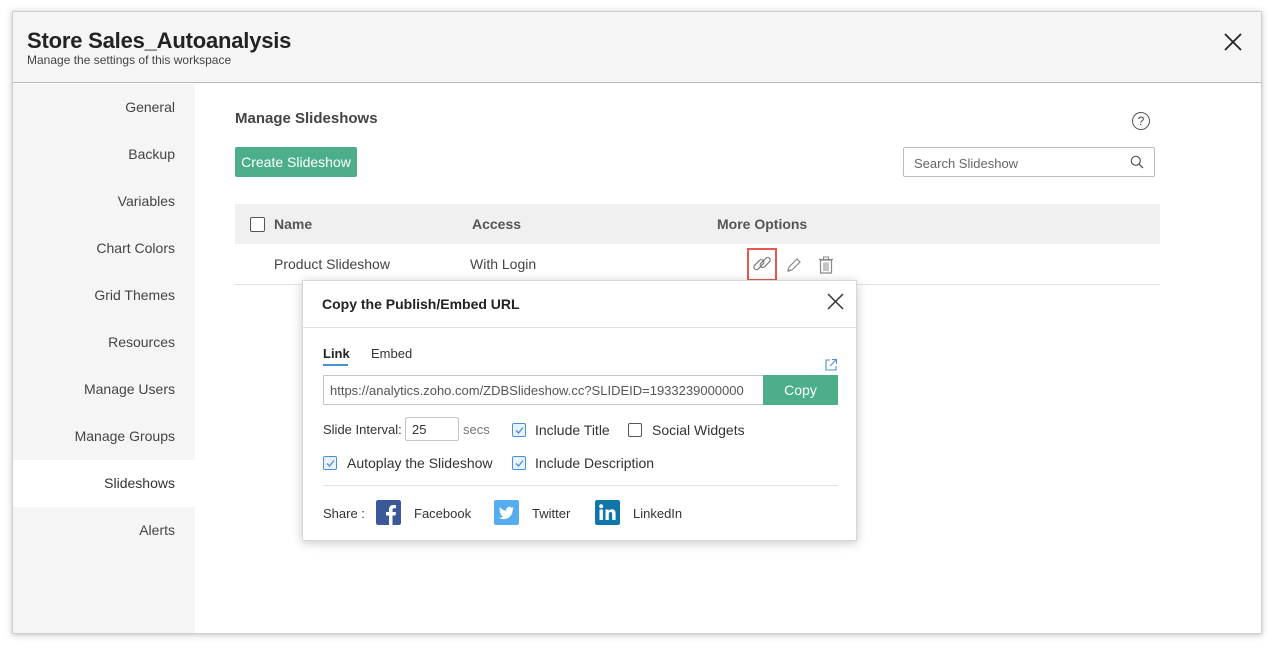 The height and width of the screenshot is (657, 1284). I want to click on active-tab-indicator, so click(335, 365).